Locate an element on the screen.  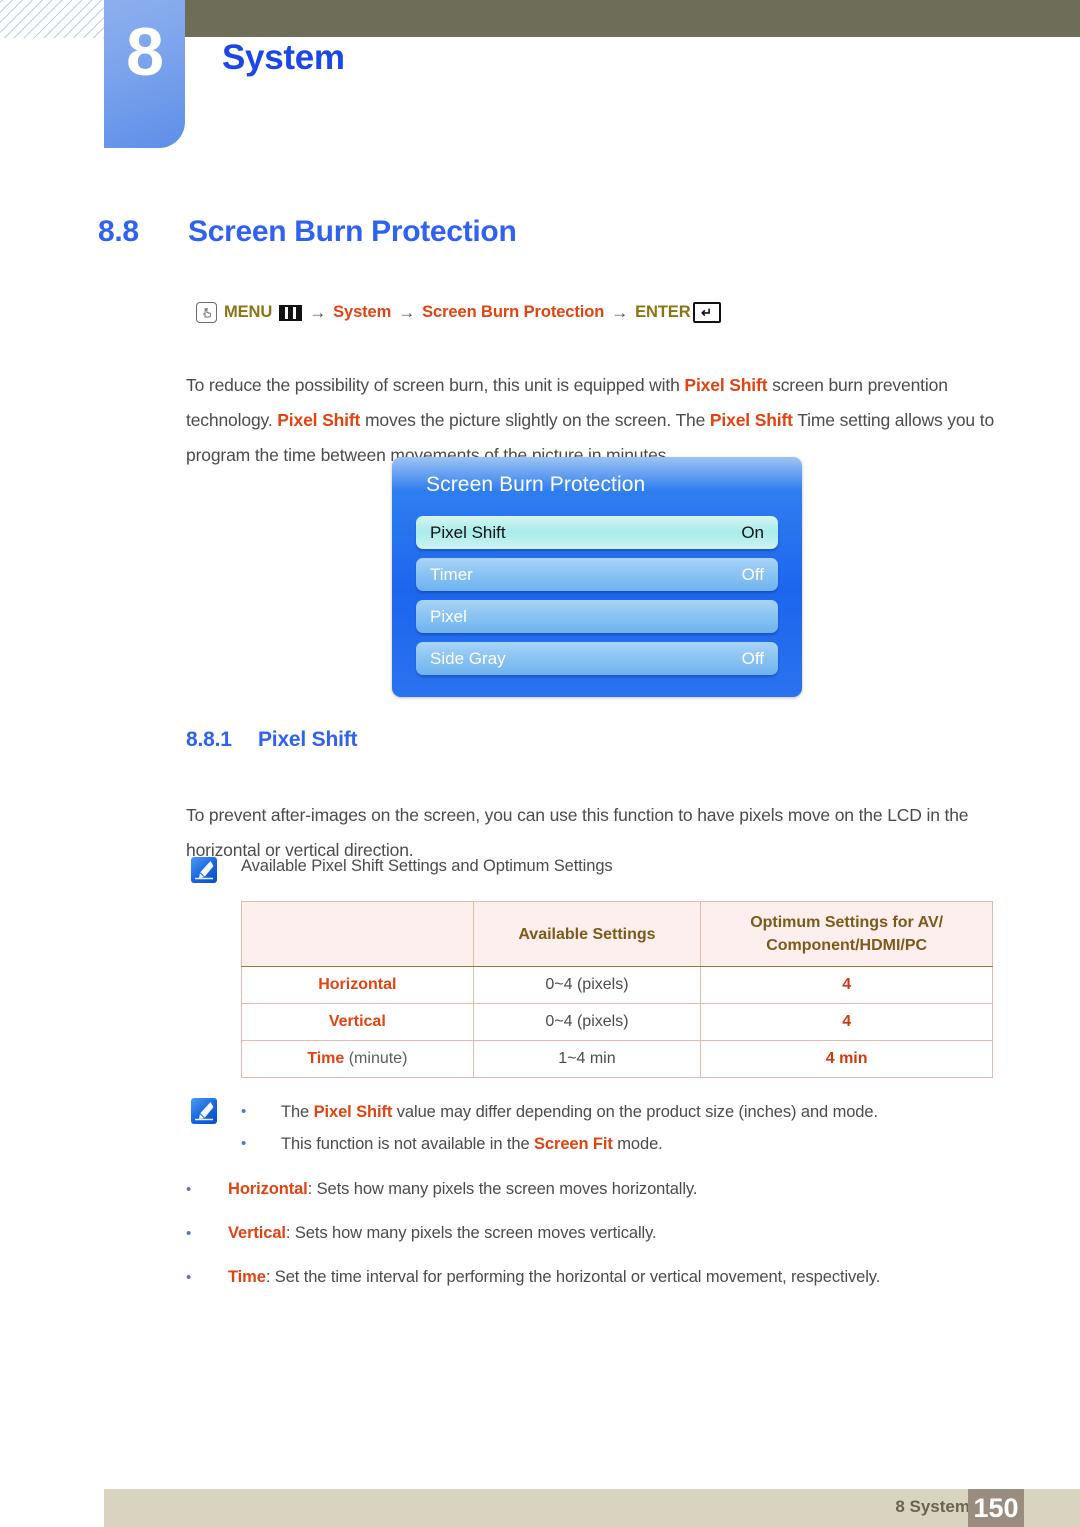
table-row: Horizontal 0~4 (pixels) 4 is located at coordinates (617, 985).